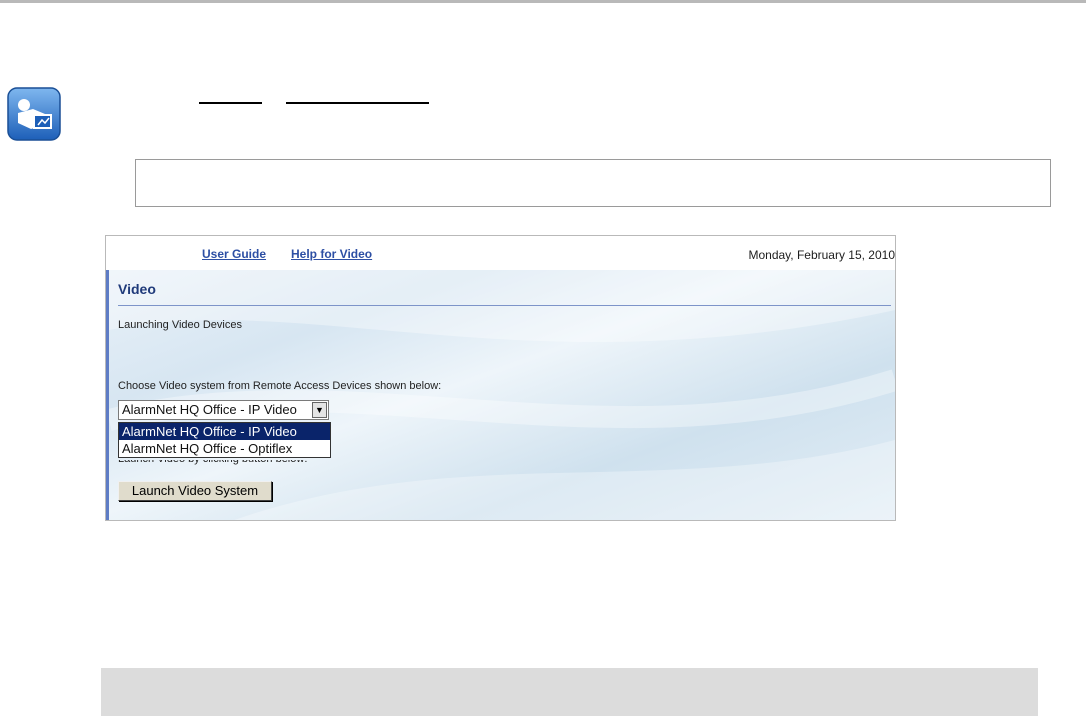  I want to click on video-system-select: AlarmNet HQ Office - IP Video ▼, so click(223, 410).